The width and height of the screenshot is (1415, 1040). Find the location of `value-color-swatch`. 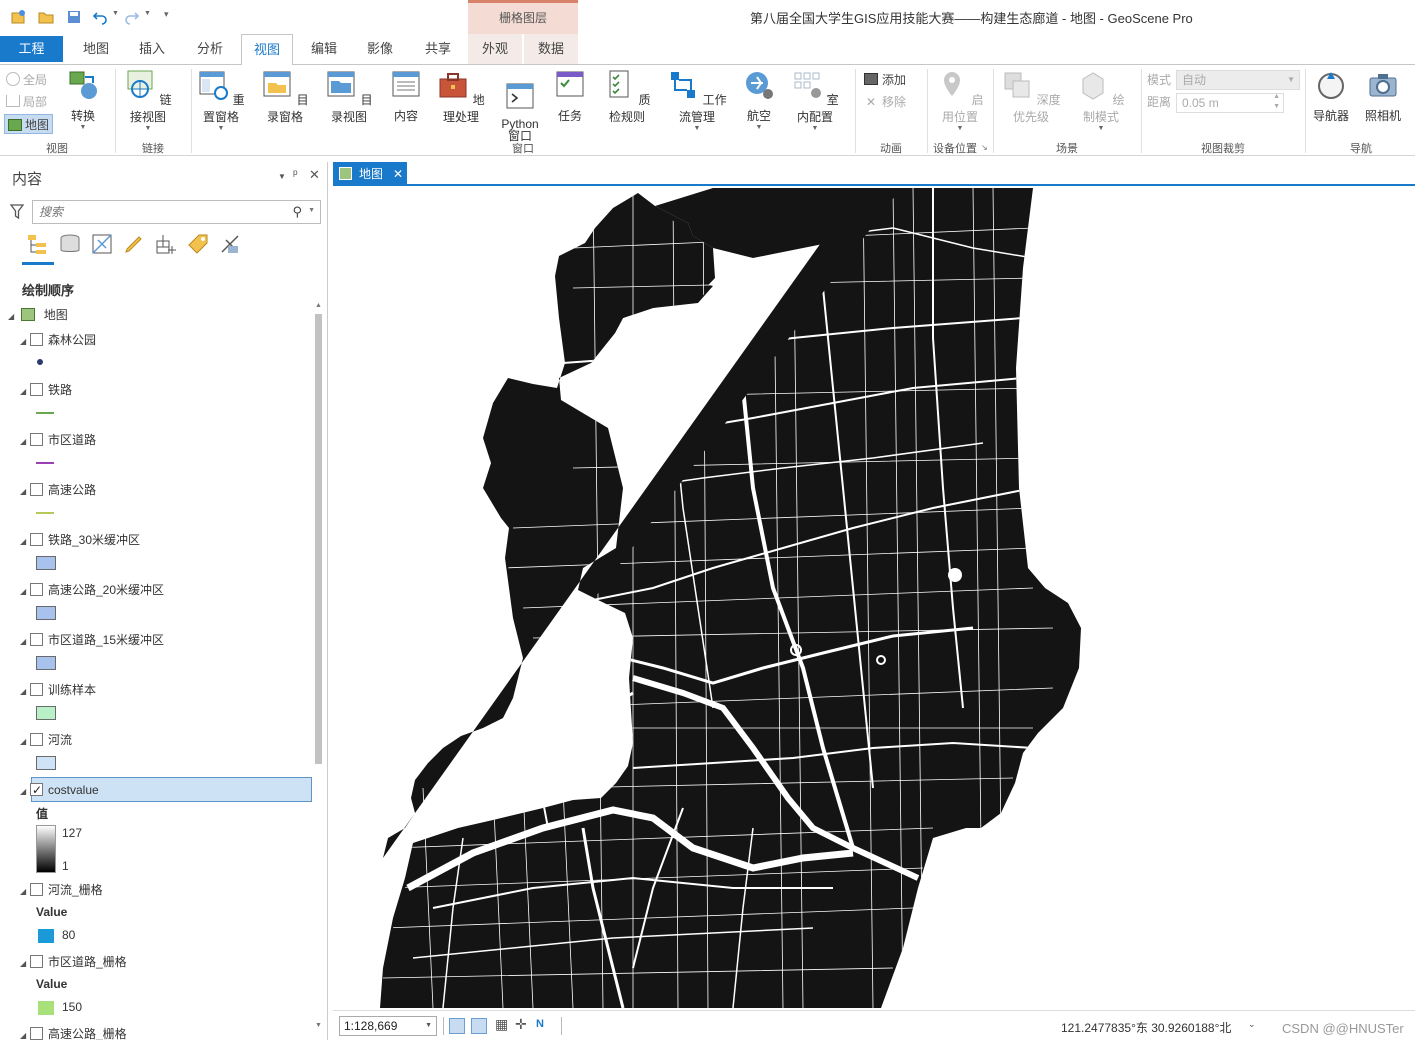

value-color-swatch is located at coordinates (46, 936).